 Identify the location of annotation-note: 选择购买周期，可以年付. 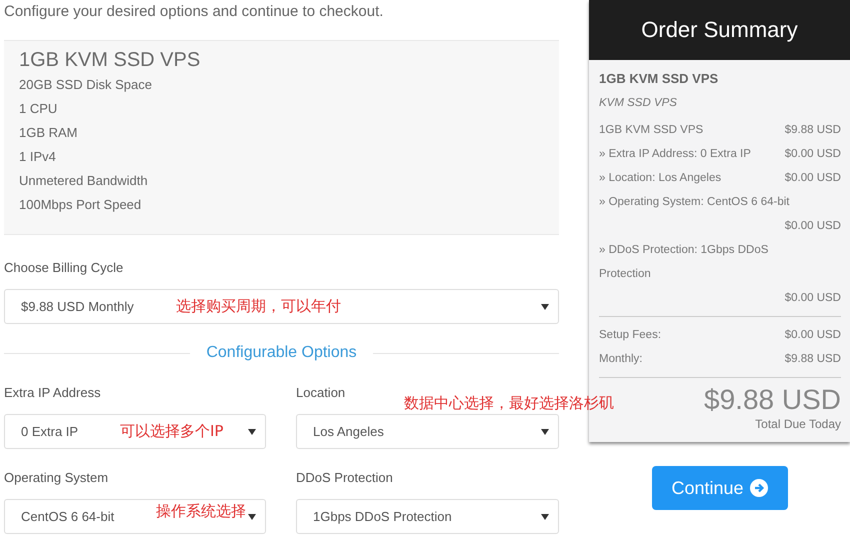
(258, 306).